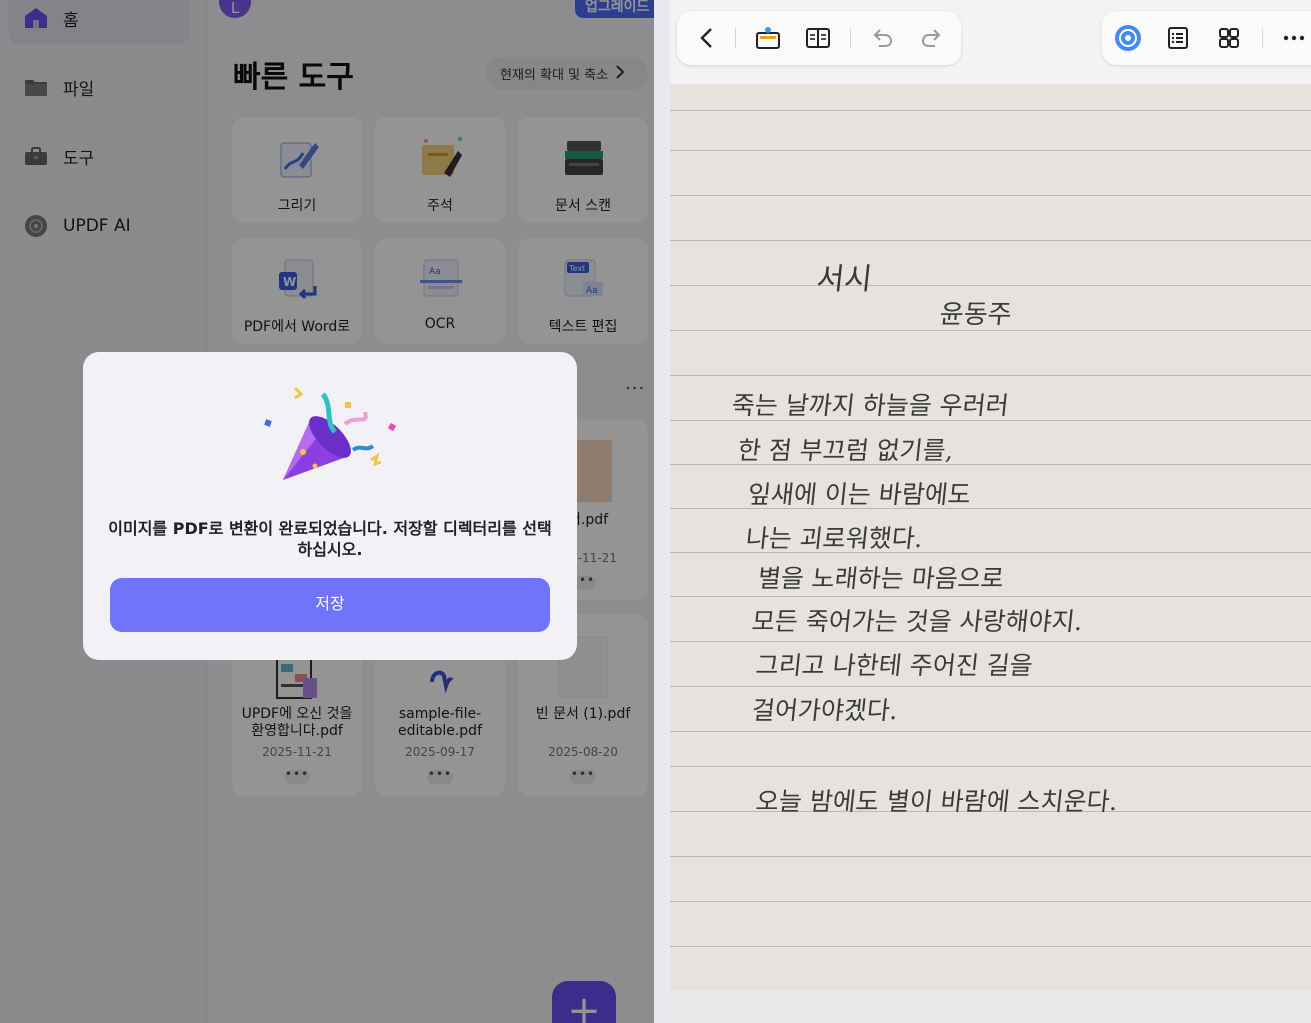 This screenshot has width=1311, height=1023. I want to click on ai-assistant-icon, so click(1128, 38).